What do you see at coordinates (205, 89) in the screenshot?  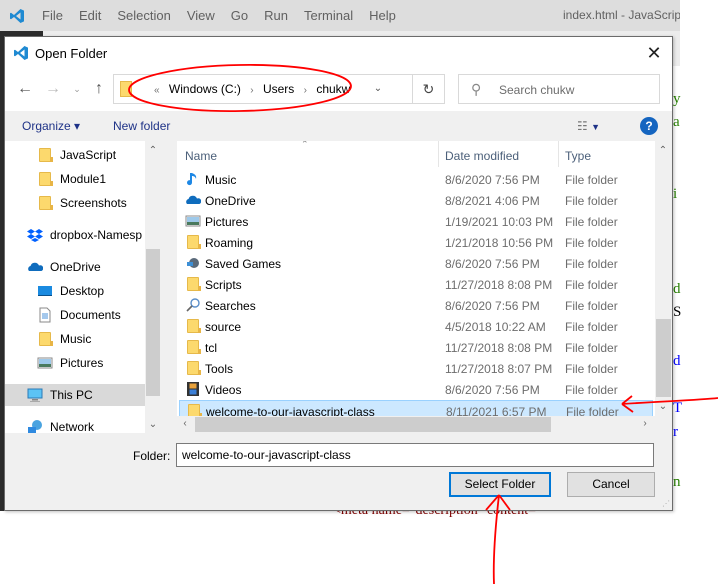 I see `breadcrumb-windows-c: Windows (C:)` at bounding box center [205, 89].